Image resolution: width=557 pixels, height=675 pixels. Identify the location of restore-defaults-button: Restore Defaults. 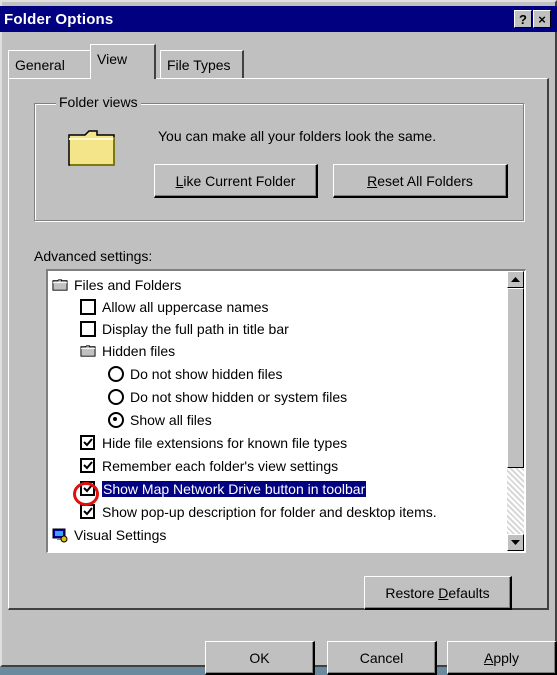
(438, 593).